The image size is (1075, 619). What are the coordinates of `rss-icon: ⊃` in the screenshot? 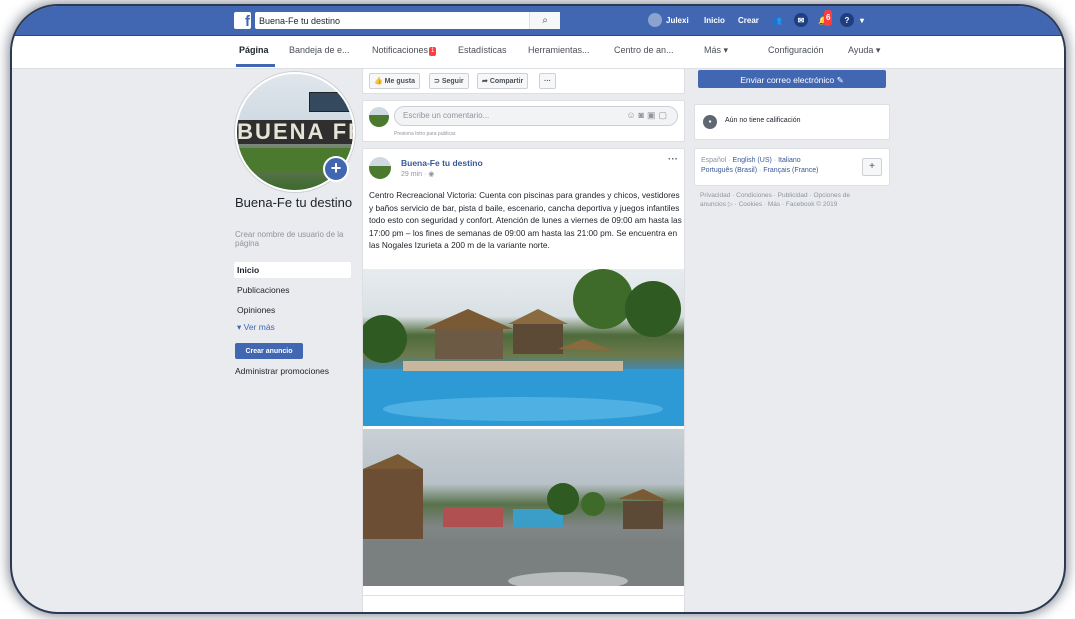 It's located at (437, 81).